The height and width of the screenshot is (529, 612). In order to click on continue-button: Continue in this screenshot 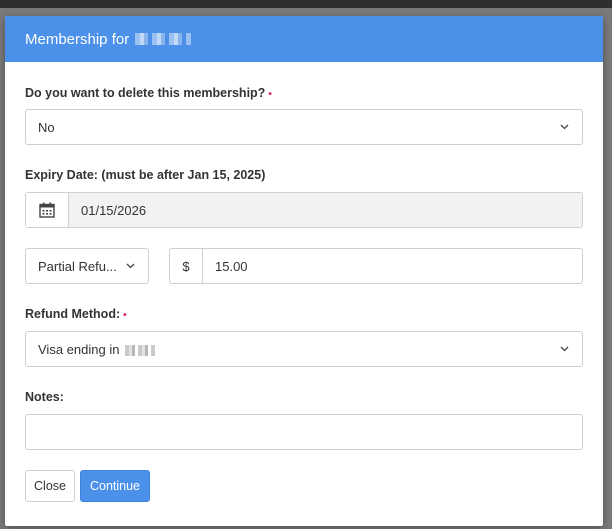, I will do `click(115, 486)`.